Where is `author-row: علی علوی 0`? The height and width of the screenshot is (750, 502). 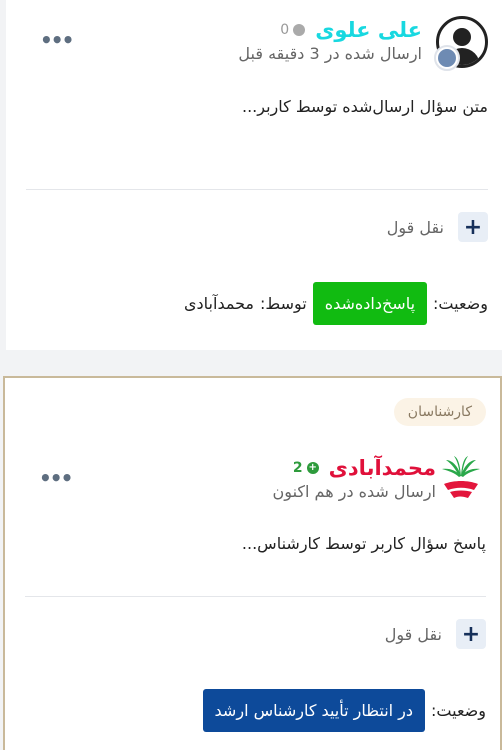
author-row: علی علوی 0 is located at coordinates (351, 30).